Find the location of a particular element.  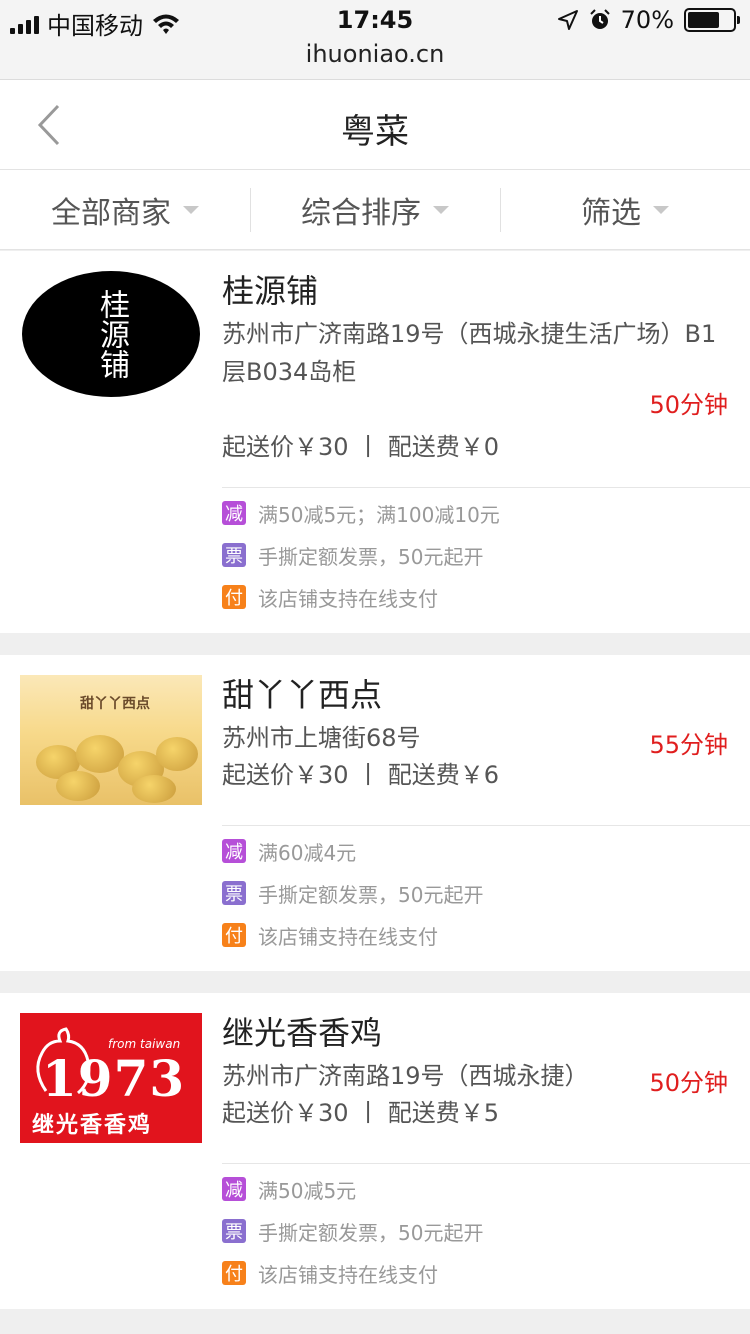

price-line: 起送价￥30 丨 配送费￥5 is located at coordinates (361, 1113).